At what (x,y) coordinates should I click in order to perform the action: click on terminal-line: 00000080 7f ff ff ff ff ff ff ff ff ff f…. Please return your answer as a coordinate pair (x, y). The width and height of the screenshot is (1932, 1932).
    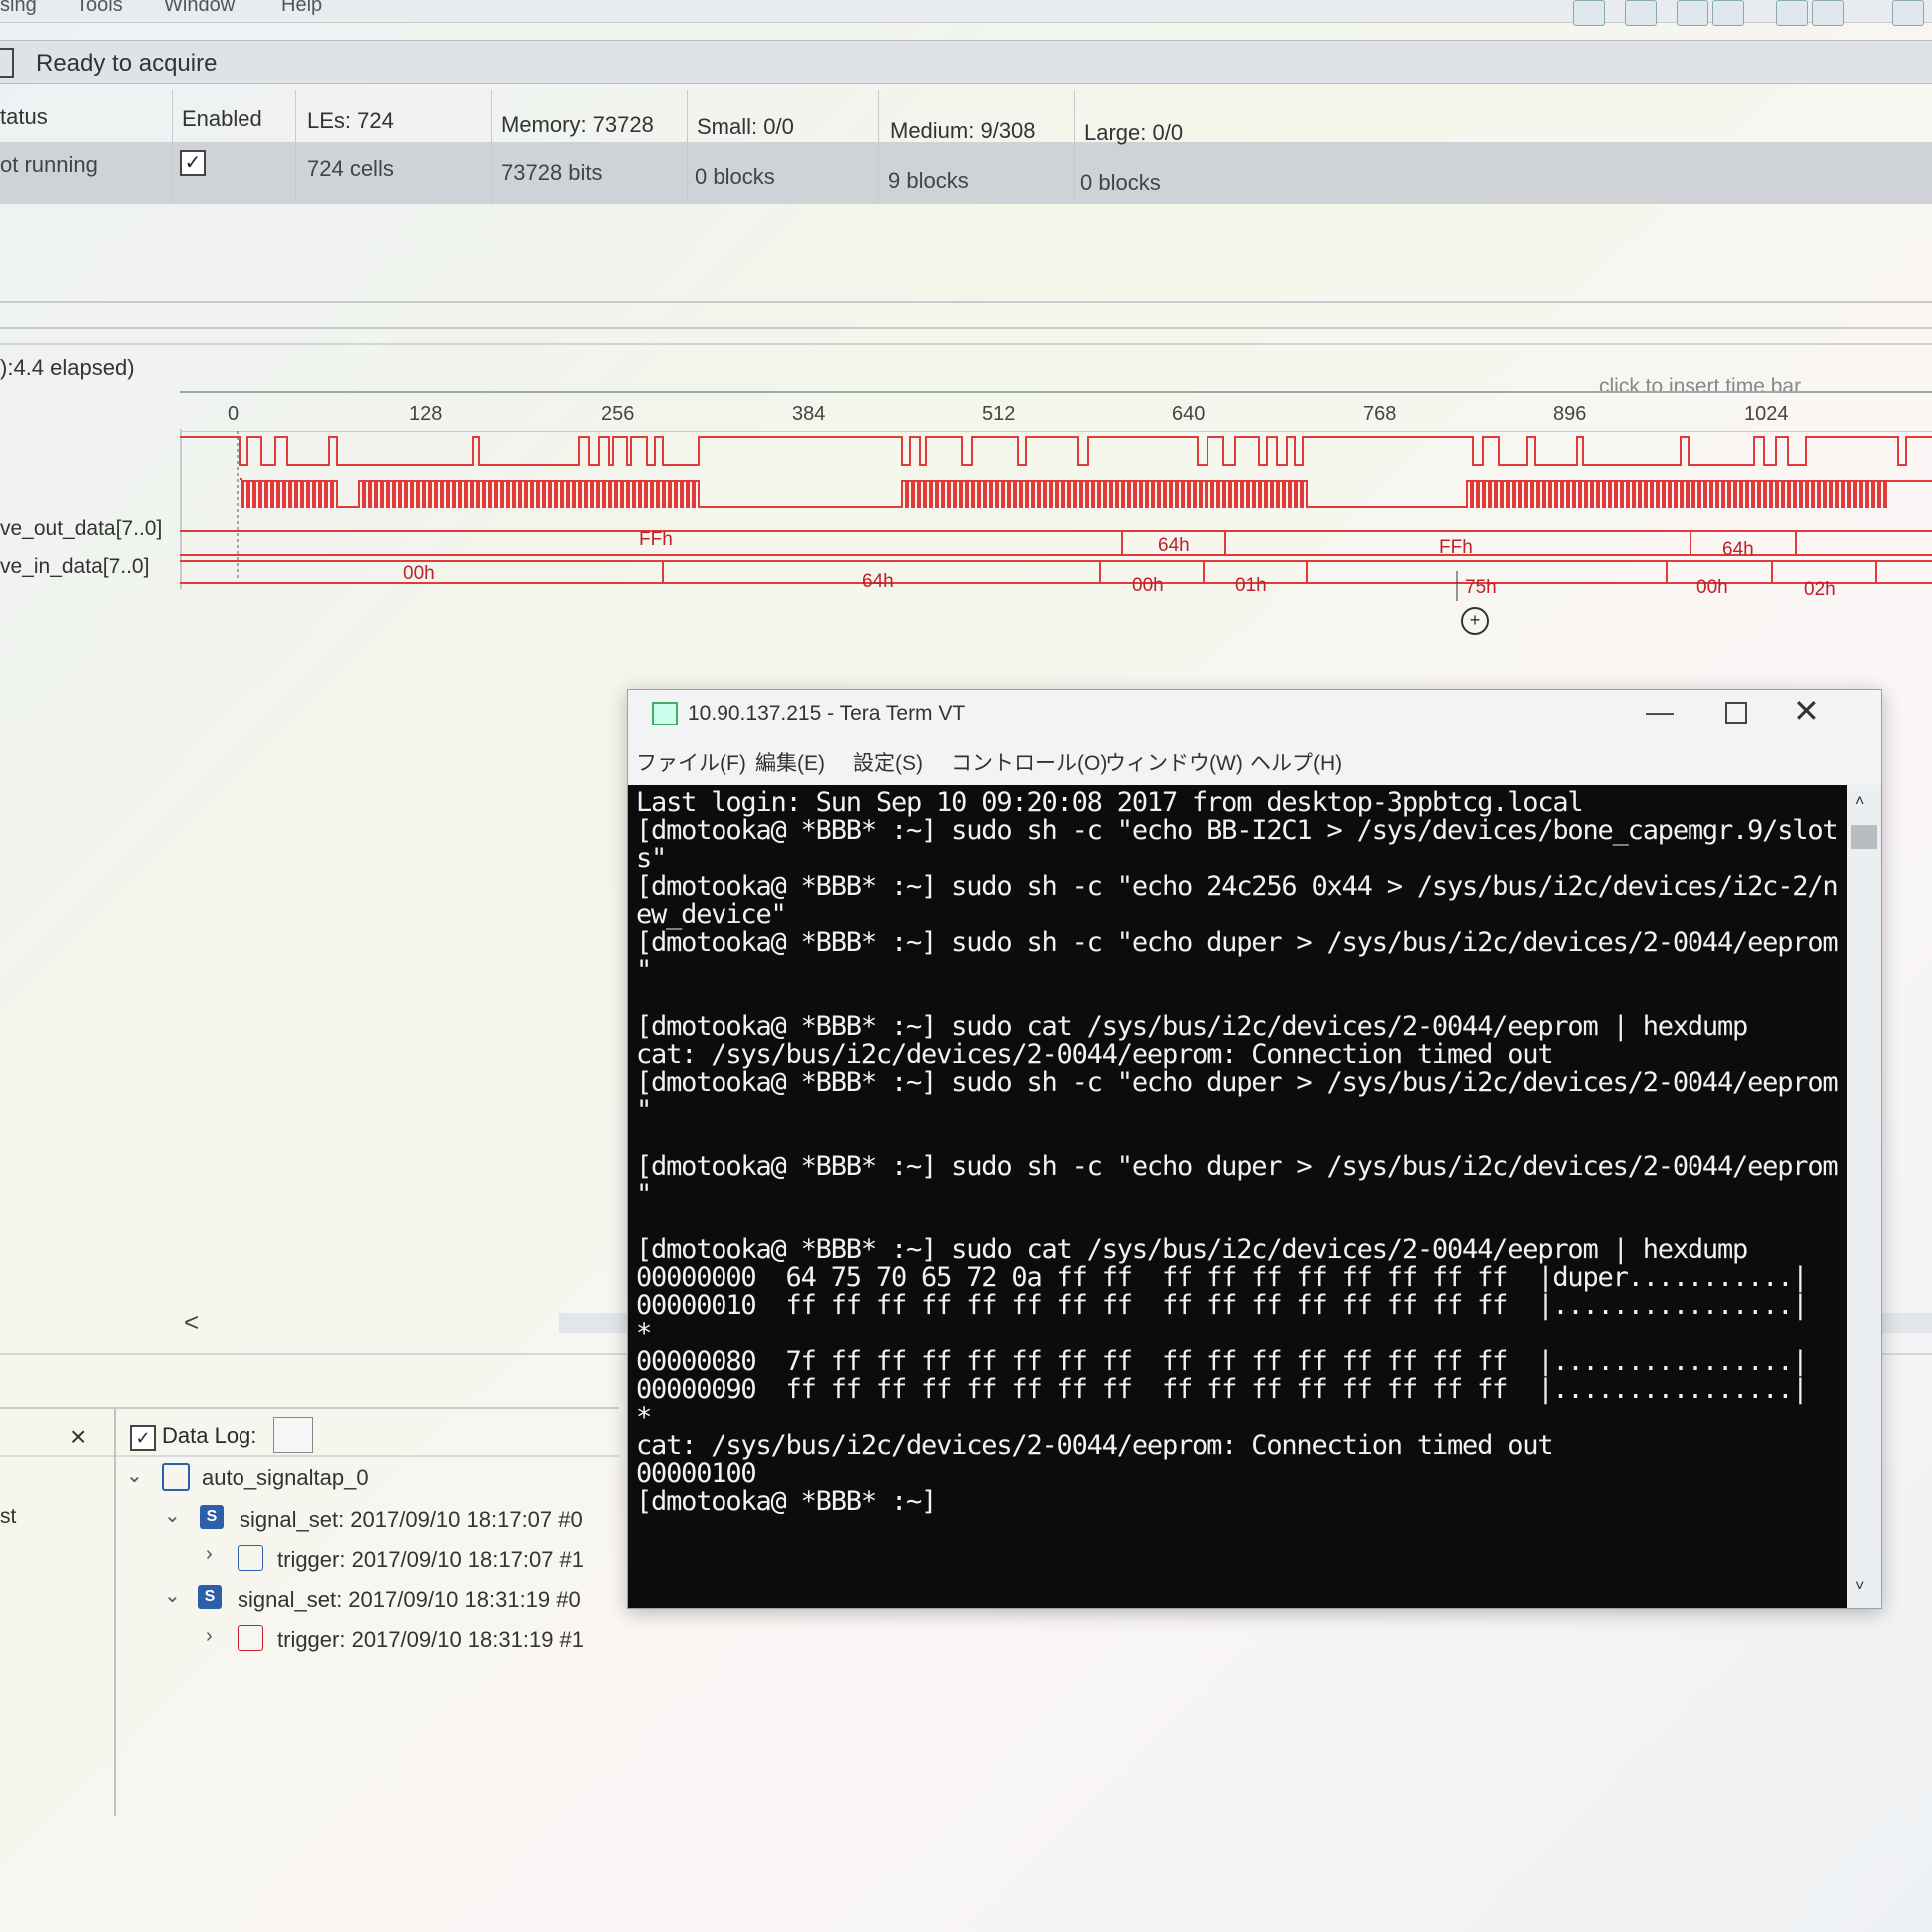
    Looking at the image, I should click on (1222, 1361).